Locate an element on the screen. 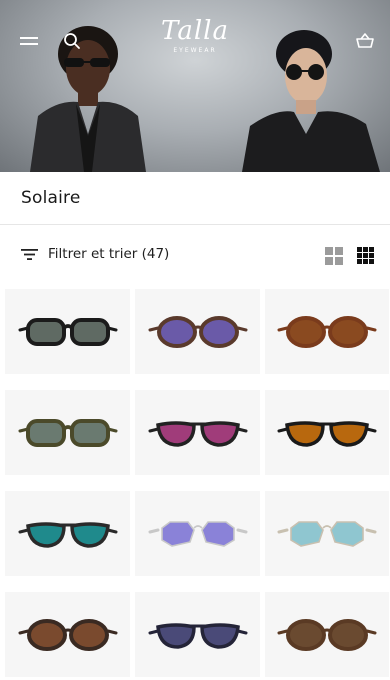 The width and height of the screenshot is (390, 680). grid-2-icon is located at coordinates (334, 256).